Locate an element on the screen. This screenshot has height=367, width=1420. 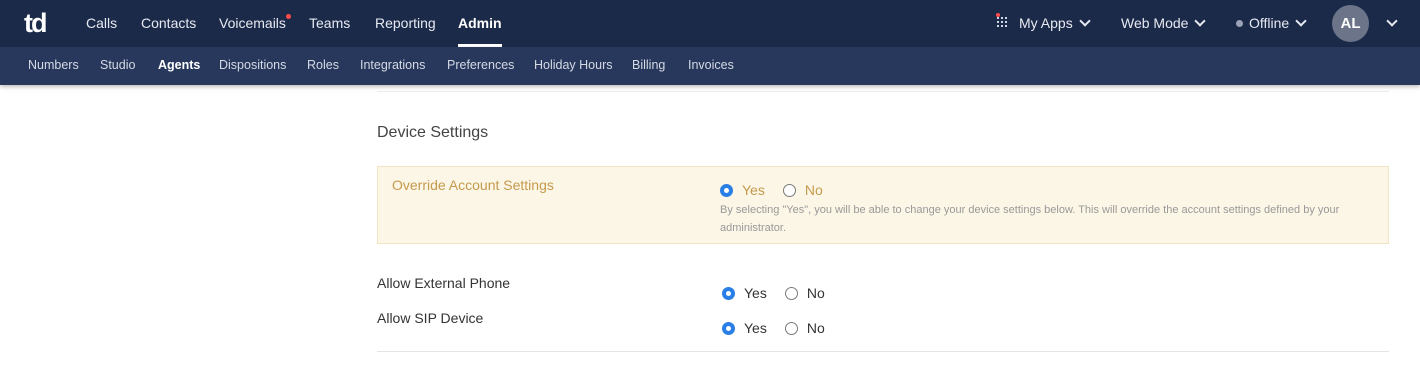
override-yes-radio is located at coordinates (726, 190).